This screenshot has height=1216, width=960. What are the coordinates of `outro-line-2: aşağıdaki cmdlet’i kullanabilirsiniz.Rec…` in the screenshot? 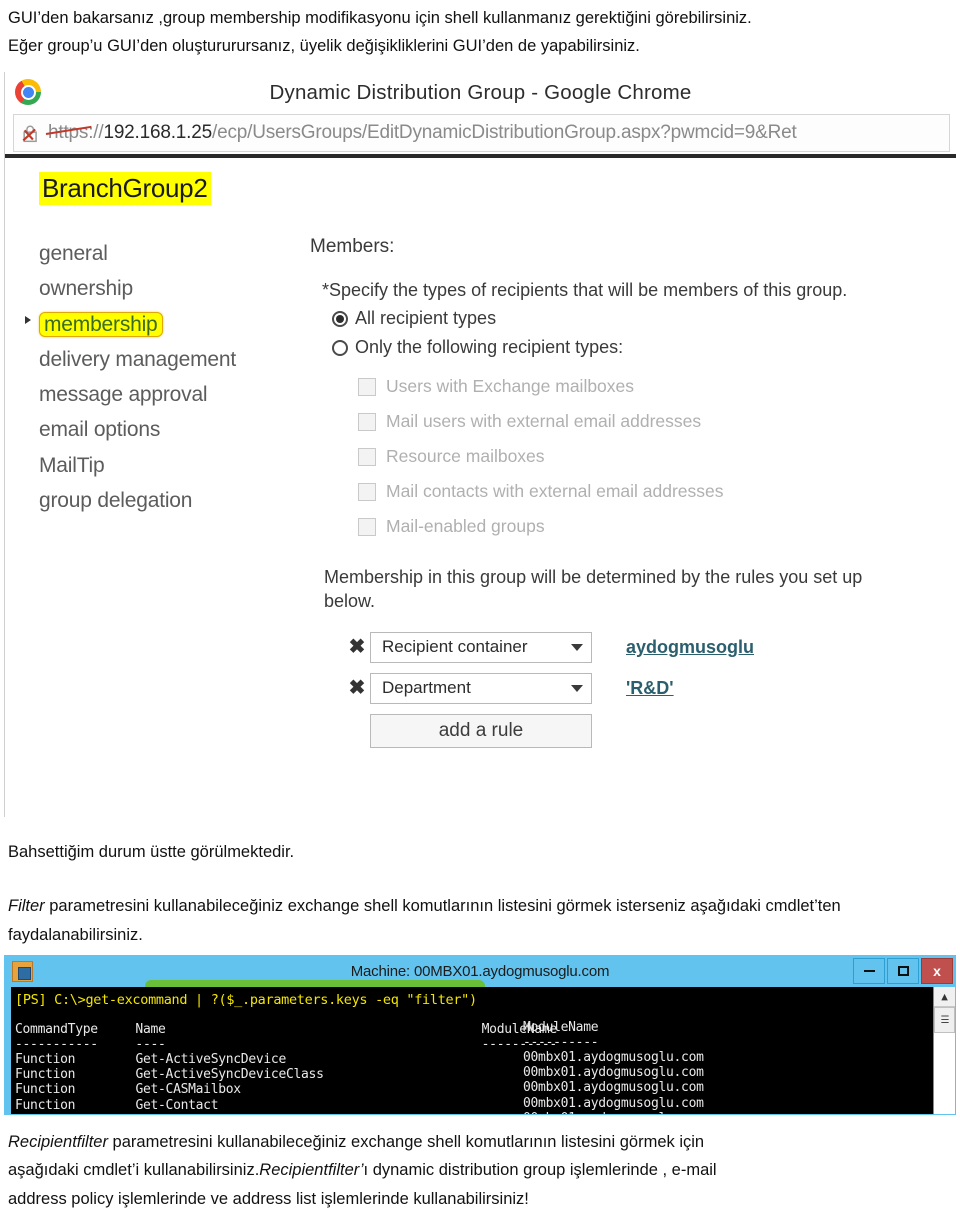 It's located at (480, 1170).